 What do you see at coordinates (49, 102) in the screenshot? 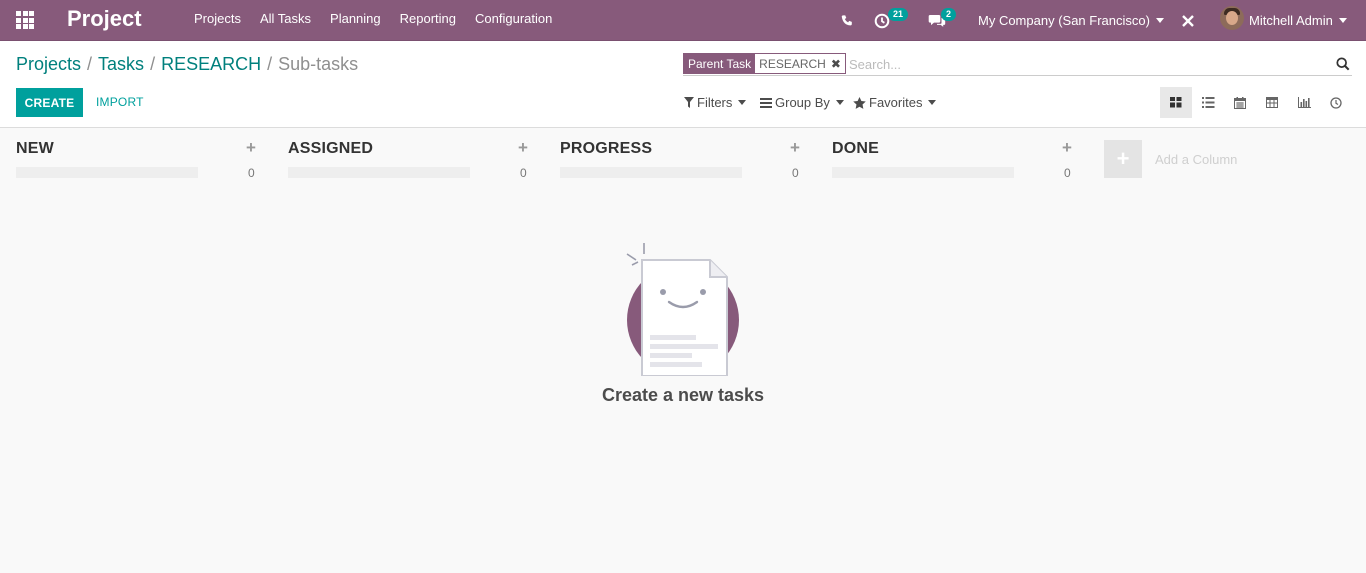
I see `create-button: CREATE` at bounding box center [49, 102].